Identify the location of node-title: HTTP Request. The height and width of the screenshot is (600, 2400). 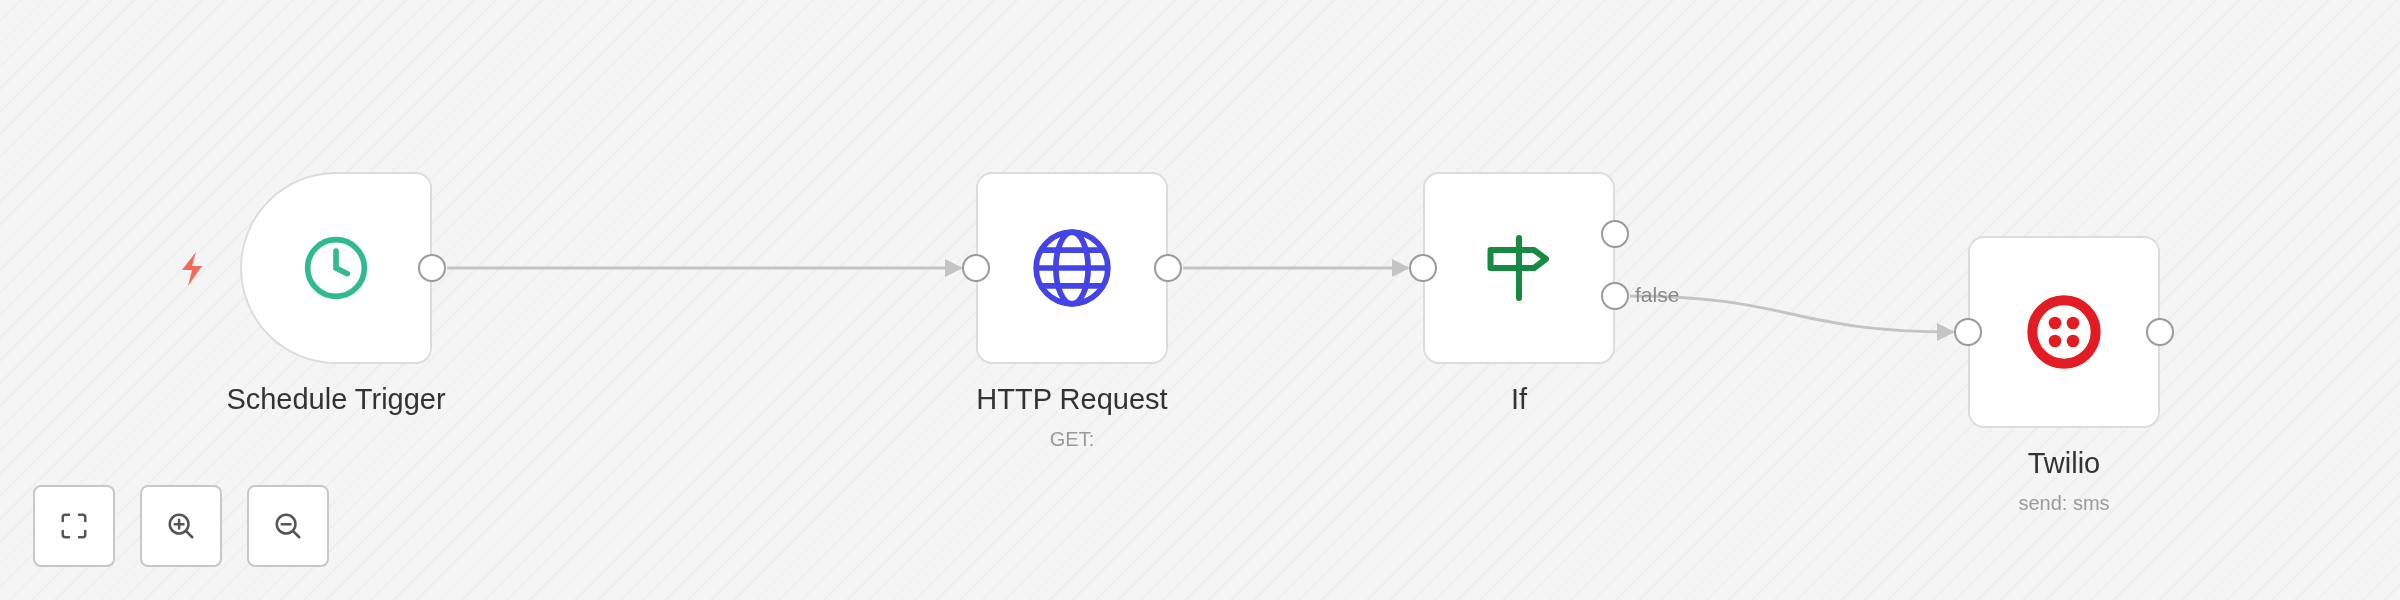
(1072, 399).